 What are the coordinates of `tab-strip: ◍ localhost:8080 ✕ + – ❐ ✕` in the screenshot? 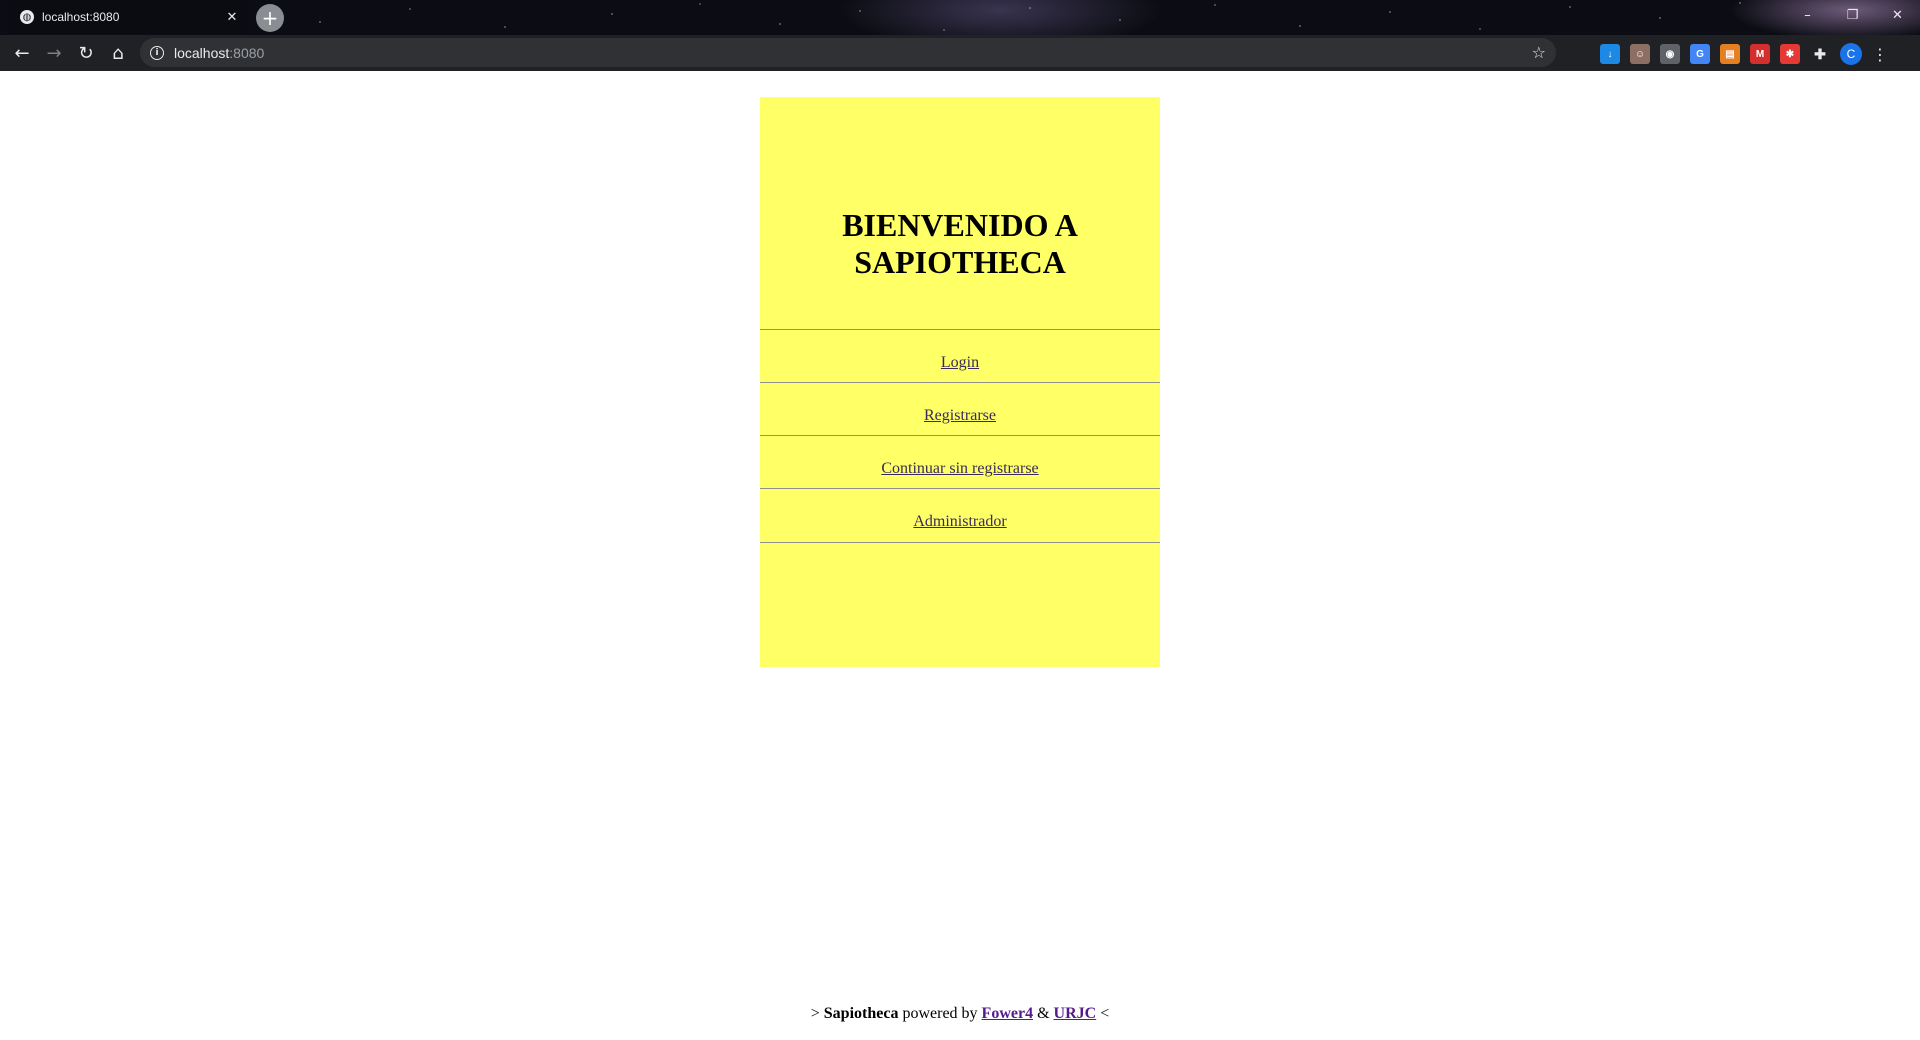 It's located at (960, 17).